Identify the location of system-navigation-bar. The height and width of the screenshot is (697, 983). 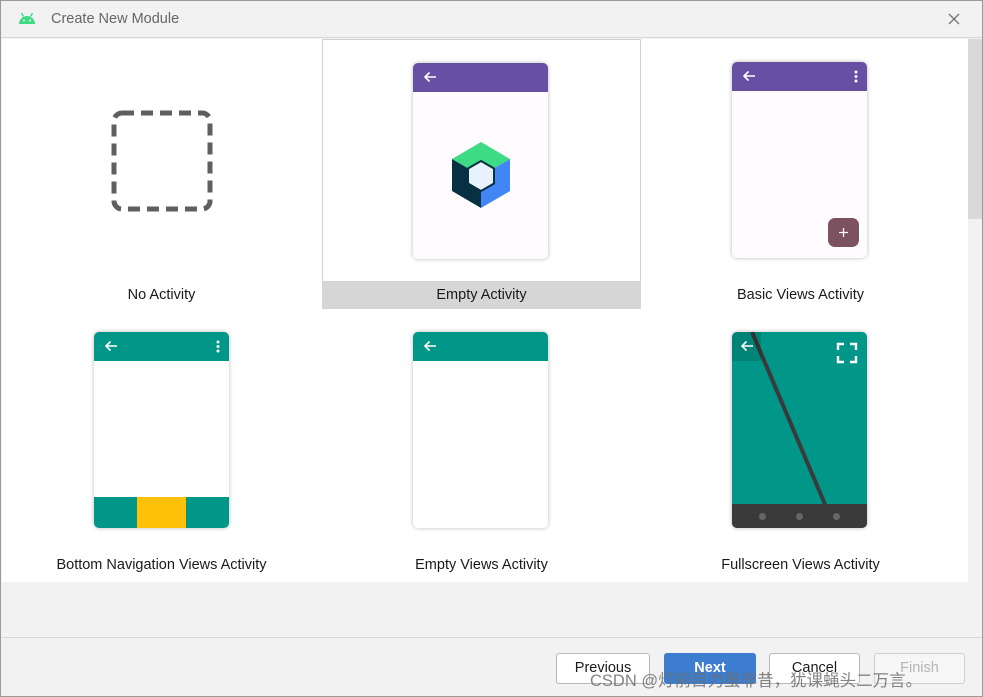
(799, 516).